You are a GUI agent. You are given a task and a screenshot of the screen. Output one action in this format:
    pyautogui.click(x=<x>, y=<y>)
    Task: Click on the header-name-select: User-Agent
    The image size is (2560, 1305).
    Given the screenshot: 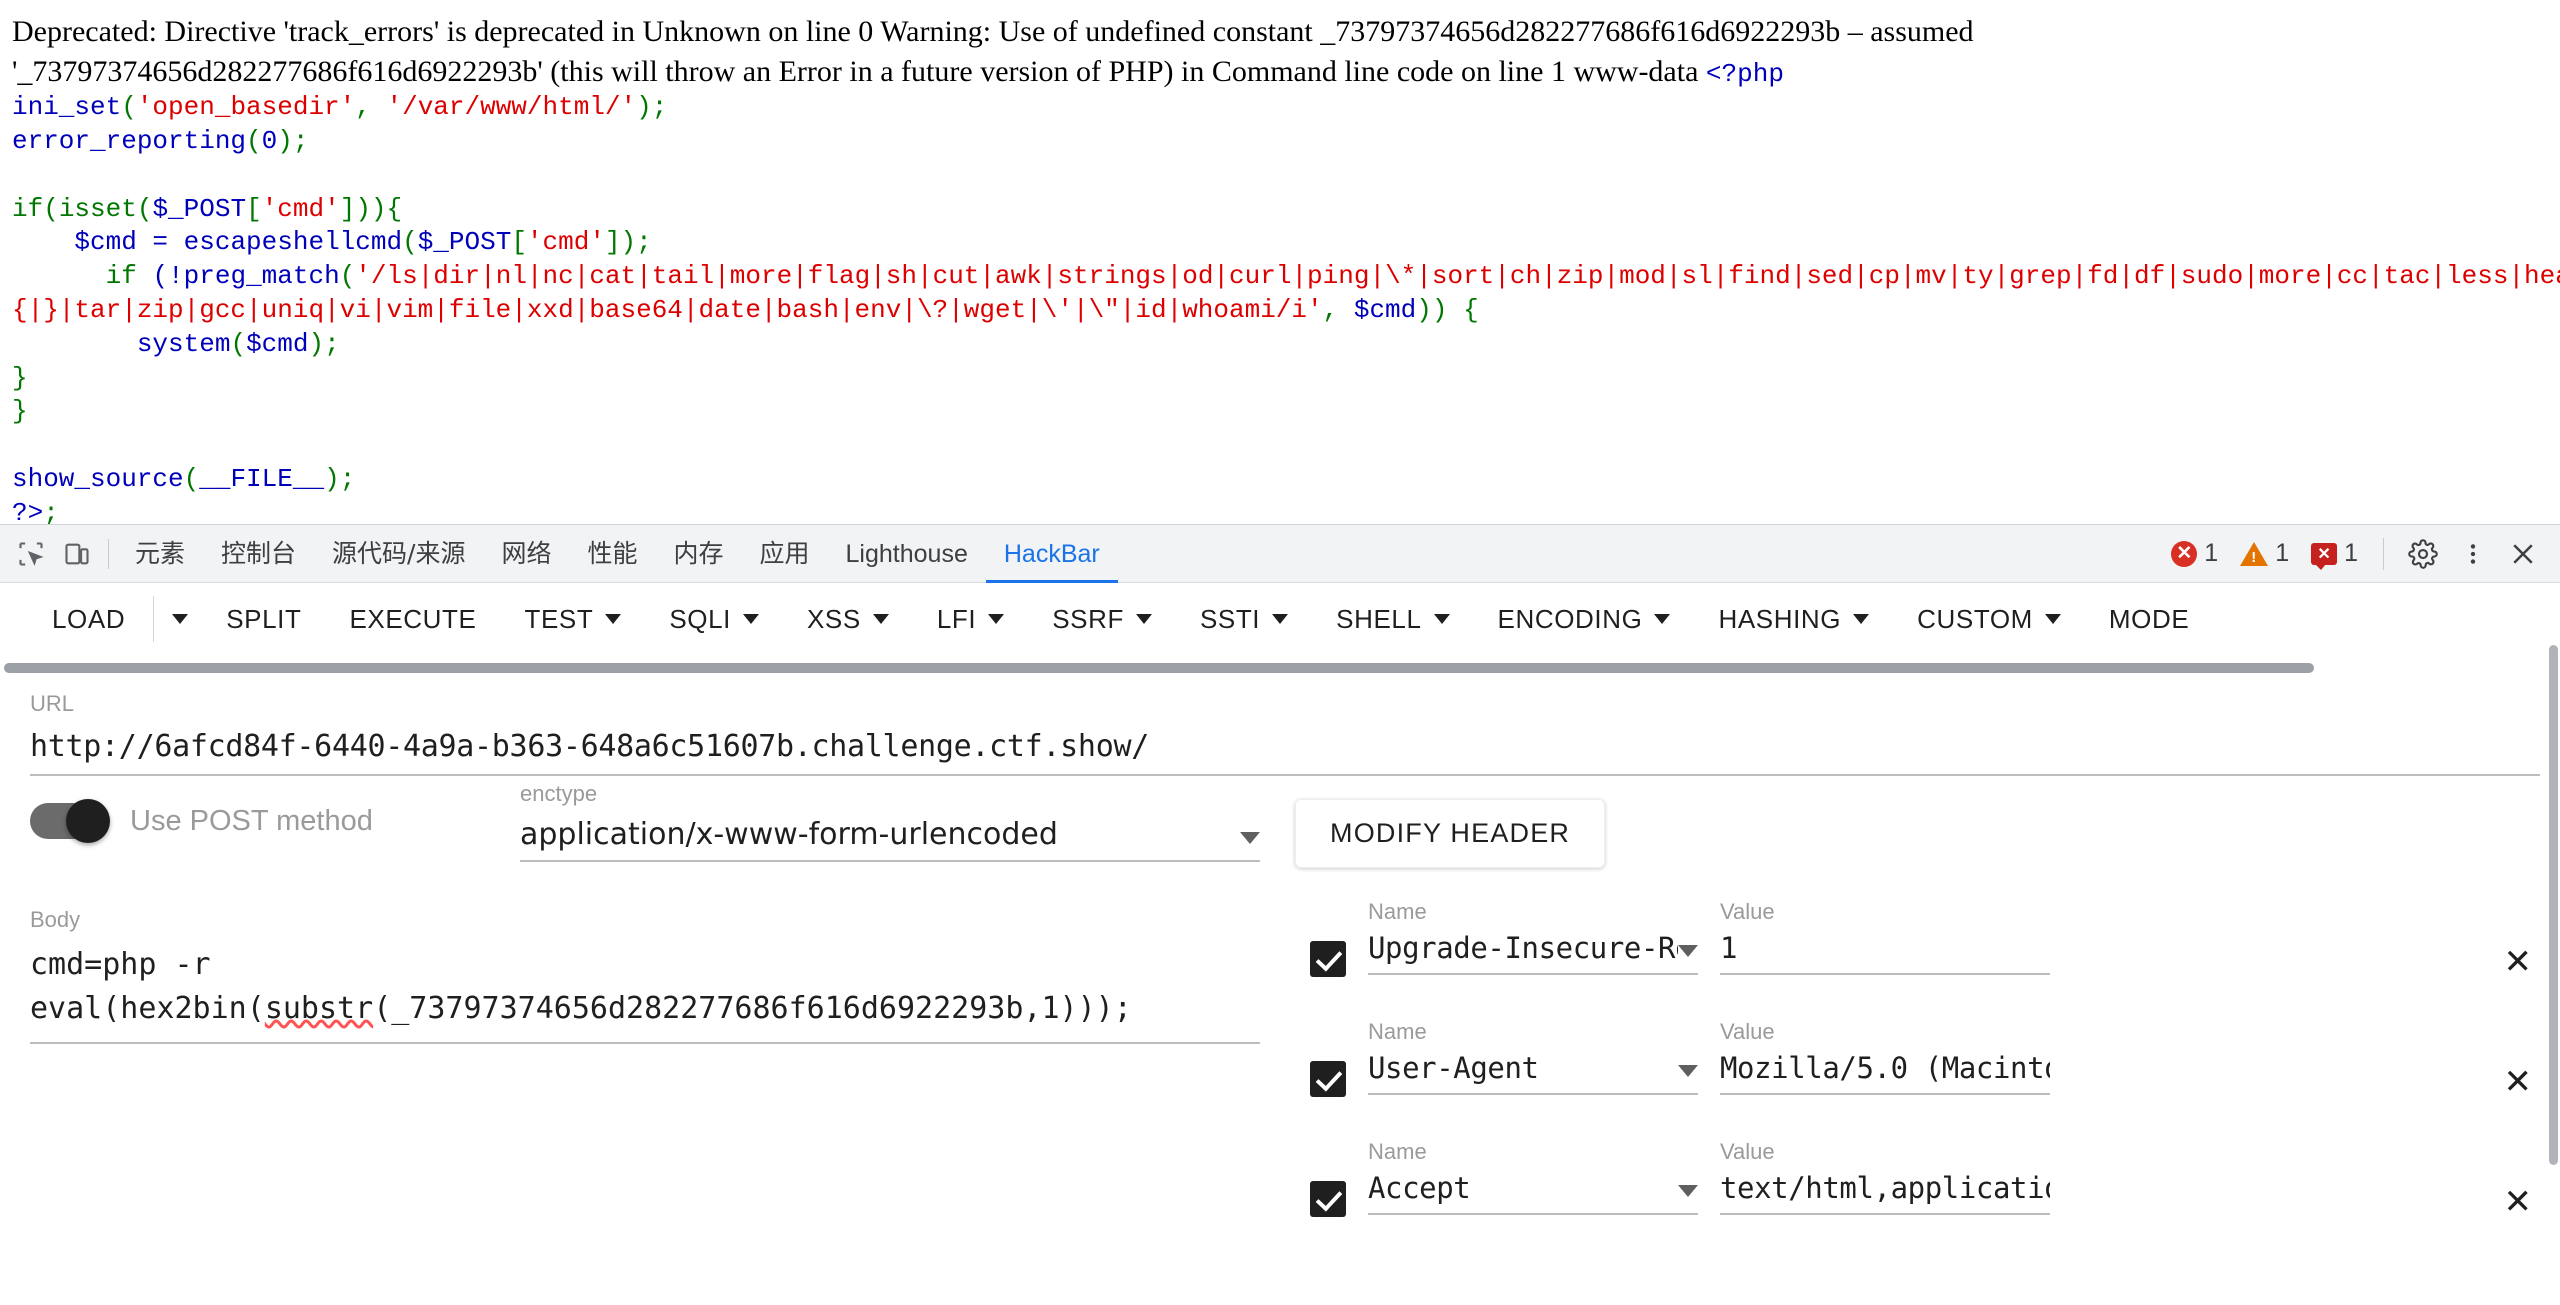 What is the action you would take?
    pyautogui.click(x=1533, y=1073)
    